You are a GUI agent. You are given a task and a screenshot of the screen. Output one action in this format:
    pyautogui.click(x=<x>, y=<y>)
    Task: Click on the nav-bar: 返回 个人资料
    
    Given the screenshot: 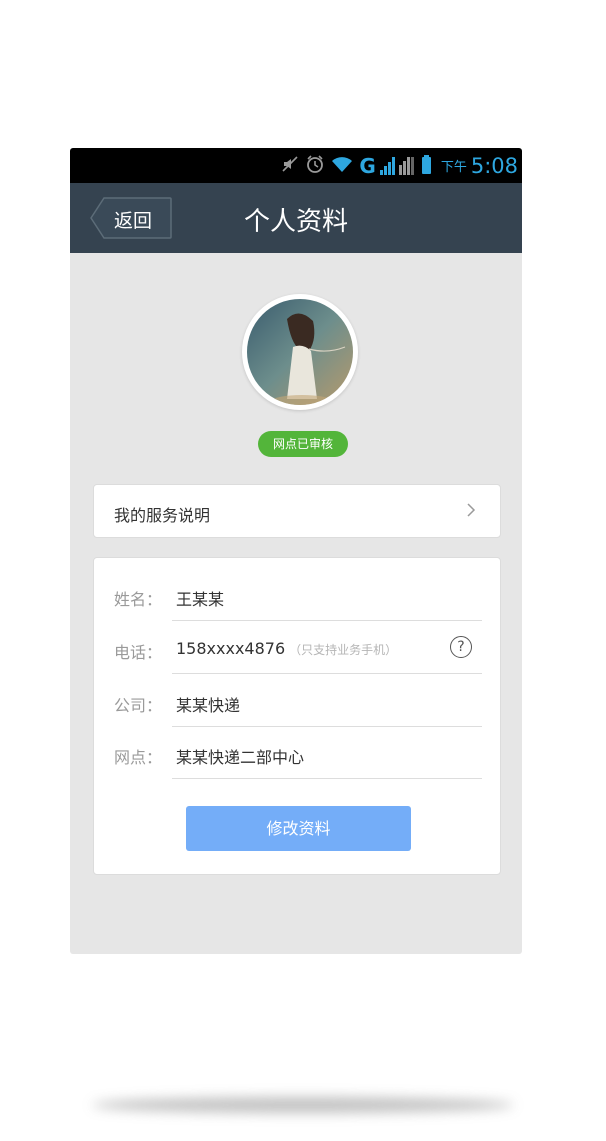 What is the action you would take?
    pyautogui.click(x=296, y=218)
    